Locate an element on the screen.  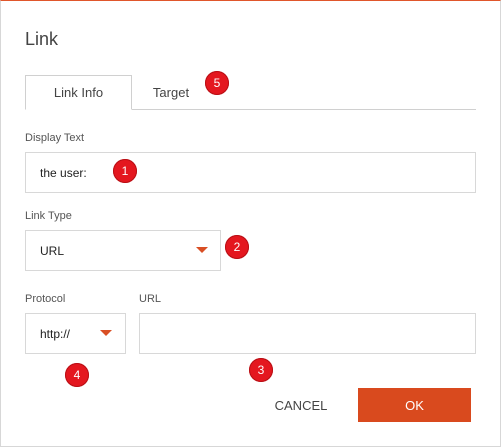
marker-3: 3 is located at coordinates (261, 370).